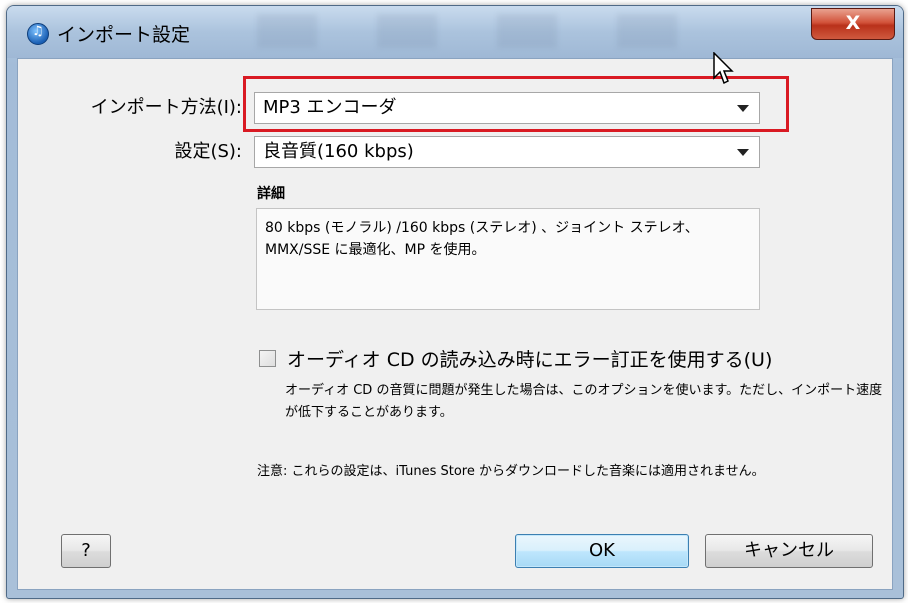 The image size is (908, 603). Describe the element at coordinates (507, 152) in the screenshot. I see `setting-select: 良音質(160 kbps)` at that location.